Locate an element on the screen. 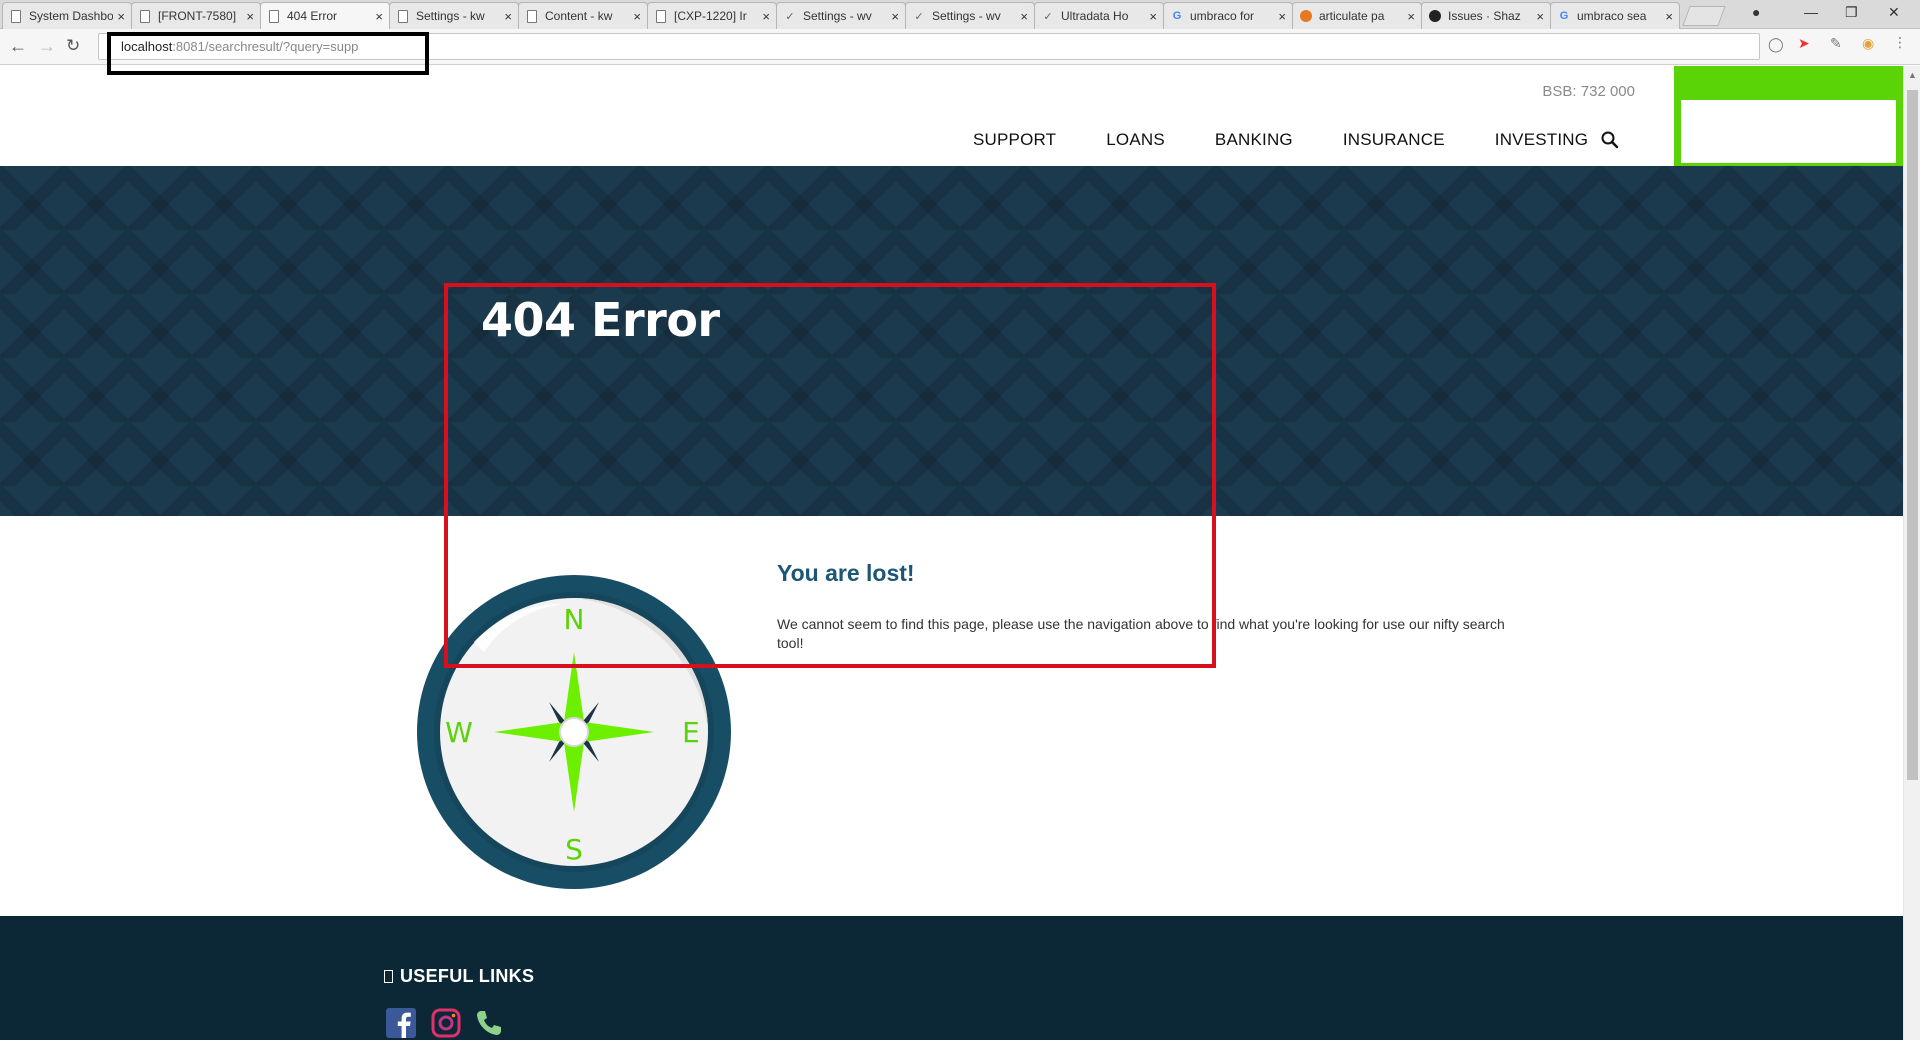 The width and height of the screenshot is (1920, 1040). tab-title: Content - kw is located at coordinates (579, 16).